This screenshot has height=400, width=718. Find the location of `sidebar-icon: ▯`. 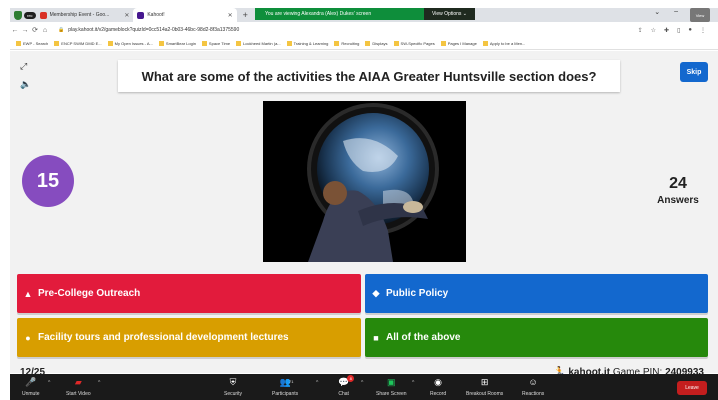

sidebar-icon: ▯ is located at coordinates (678, 30).